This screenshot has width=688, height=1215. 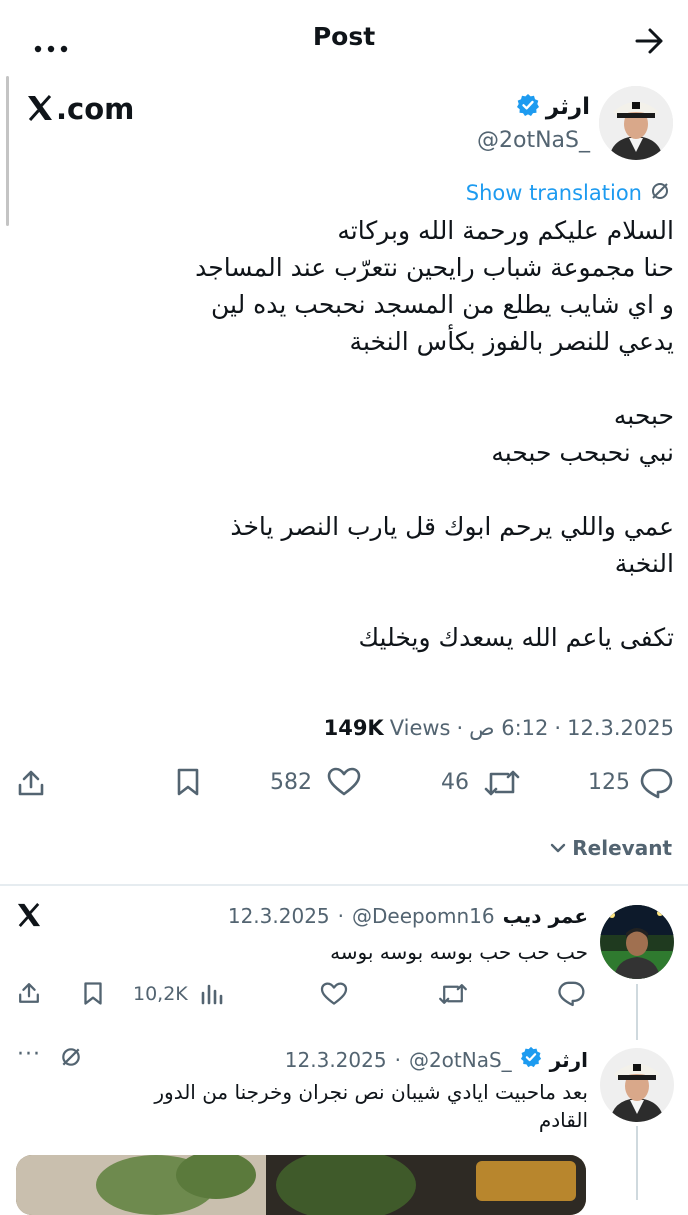 I want to click on sort-dropdown: Relevant, so click(x=611, y=848).